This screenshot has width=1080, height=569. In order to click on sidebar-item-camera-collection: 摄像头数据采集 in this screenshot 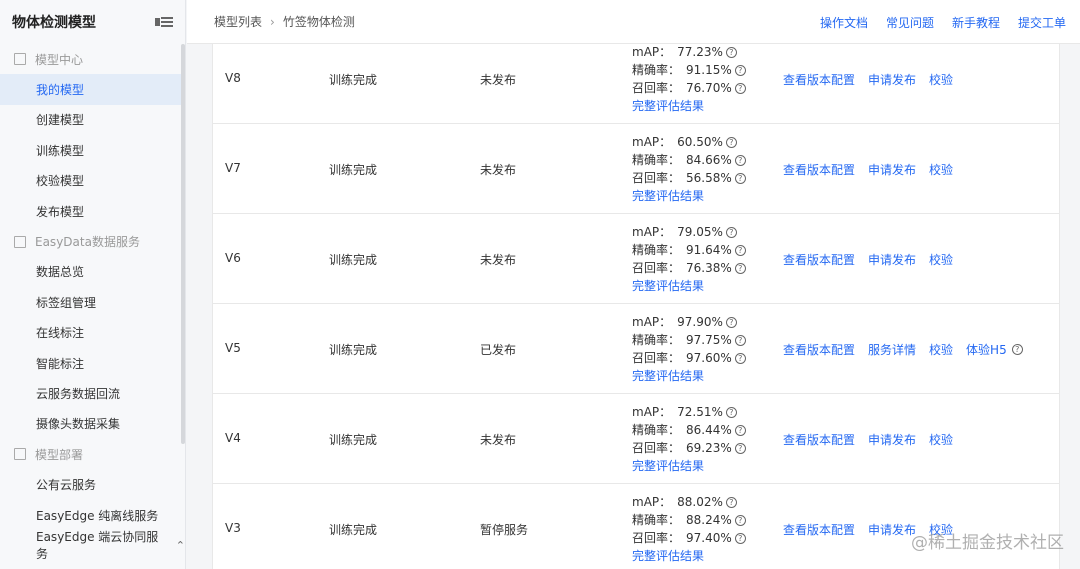, I will do `click(92, 424)`.